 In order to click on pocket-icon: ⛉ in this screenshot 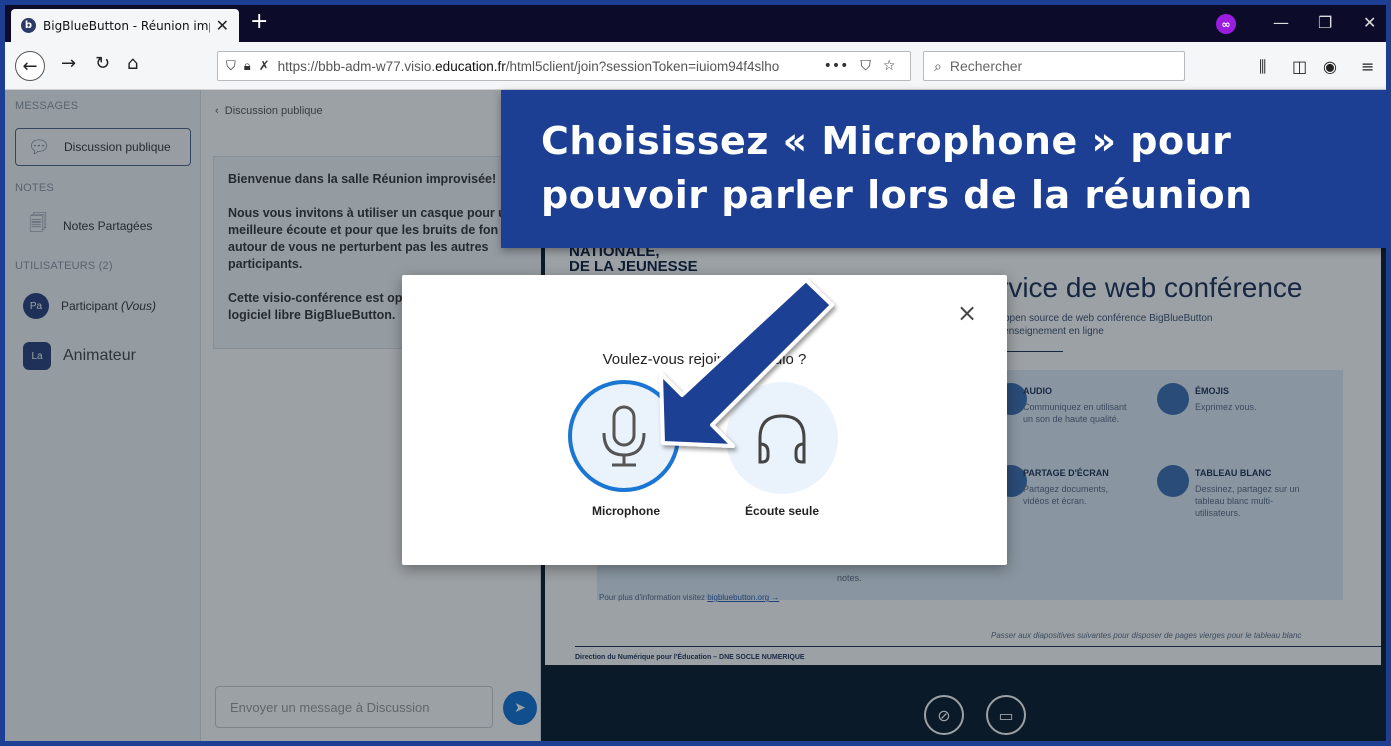, I will do `click(865, 66)`.